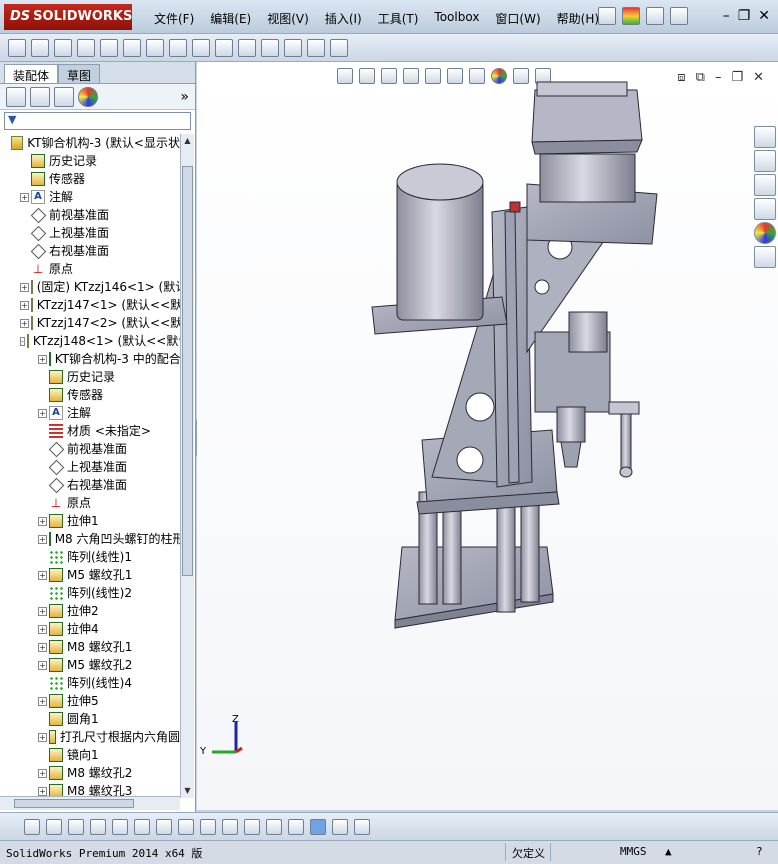  What do you see at coordinates (17, 47) in the screenshot?
I see `insert-component-icon` at bounding box center [17, 47].